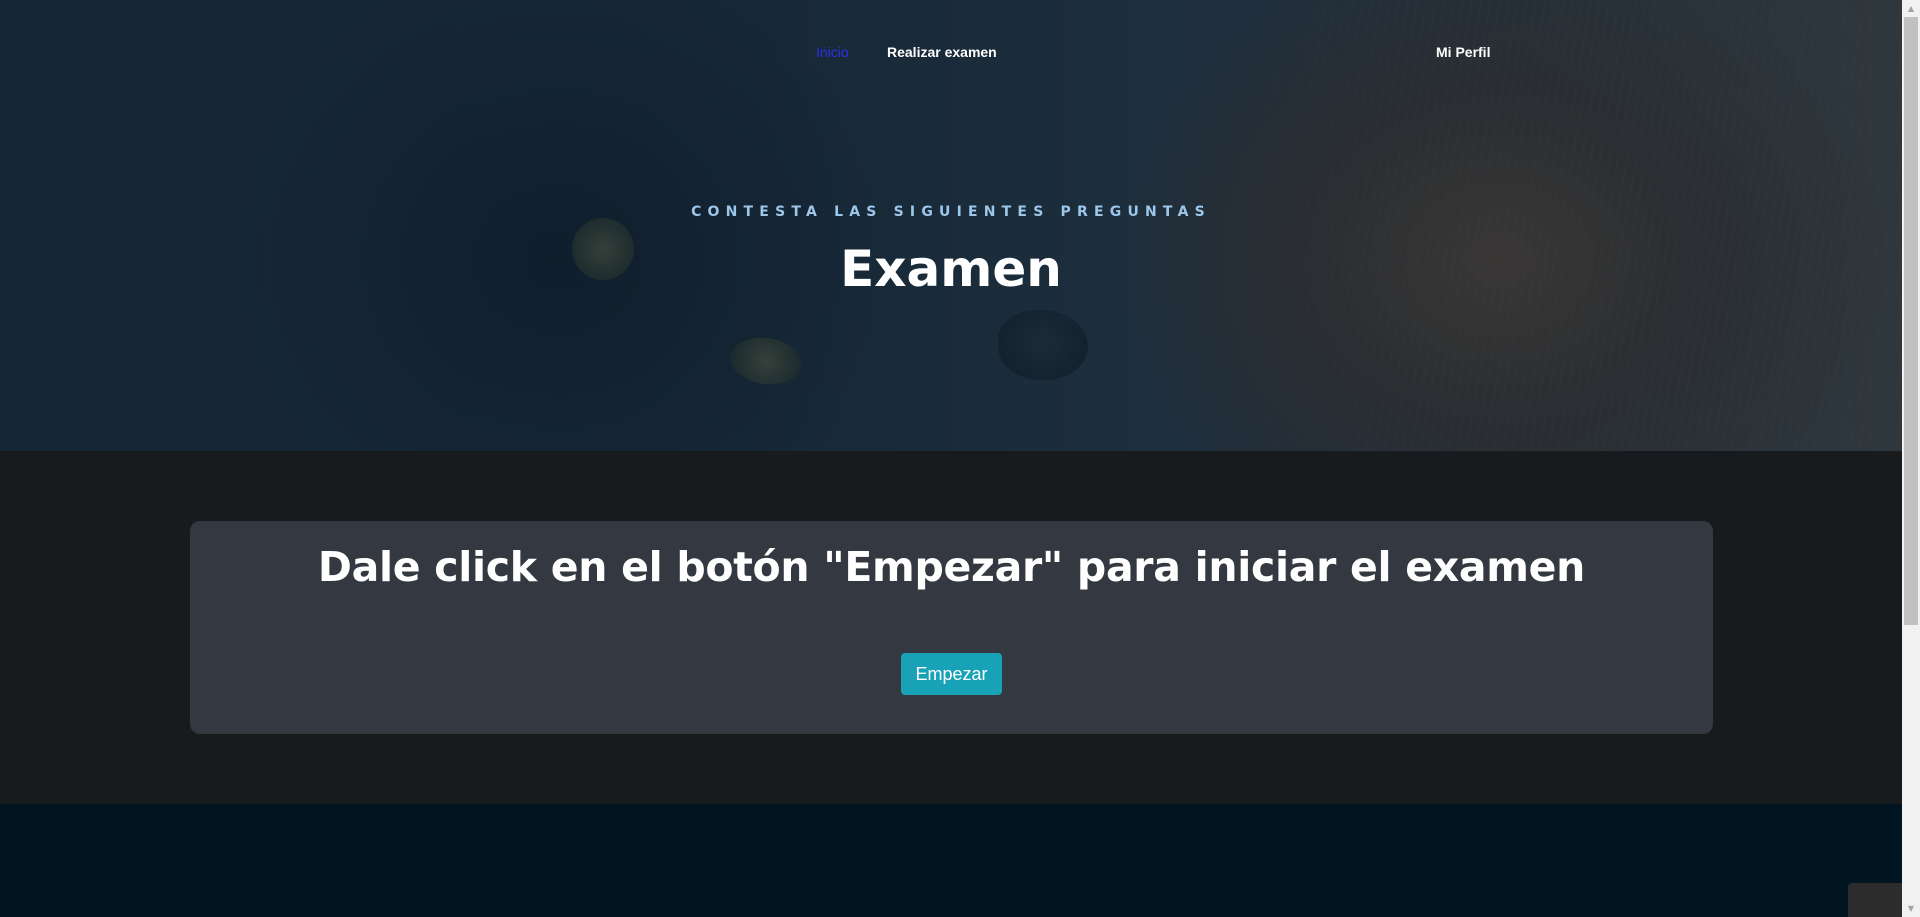  I want to click on nav-link-take-exam: Realizar examen, so click(942, 52).